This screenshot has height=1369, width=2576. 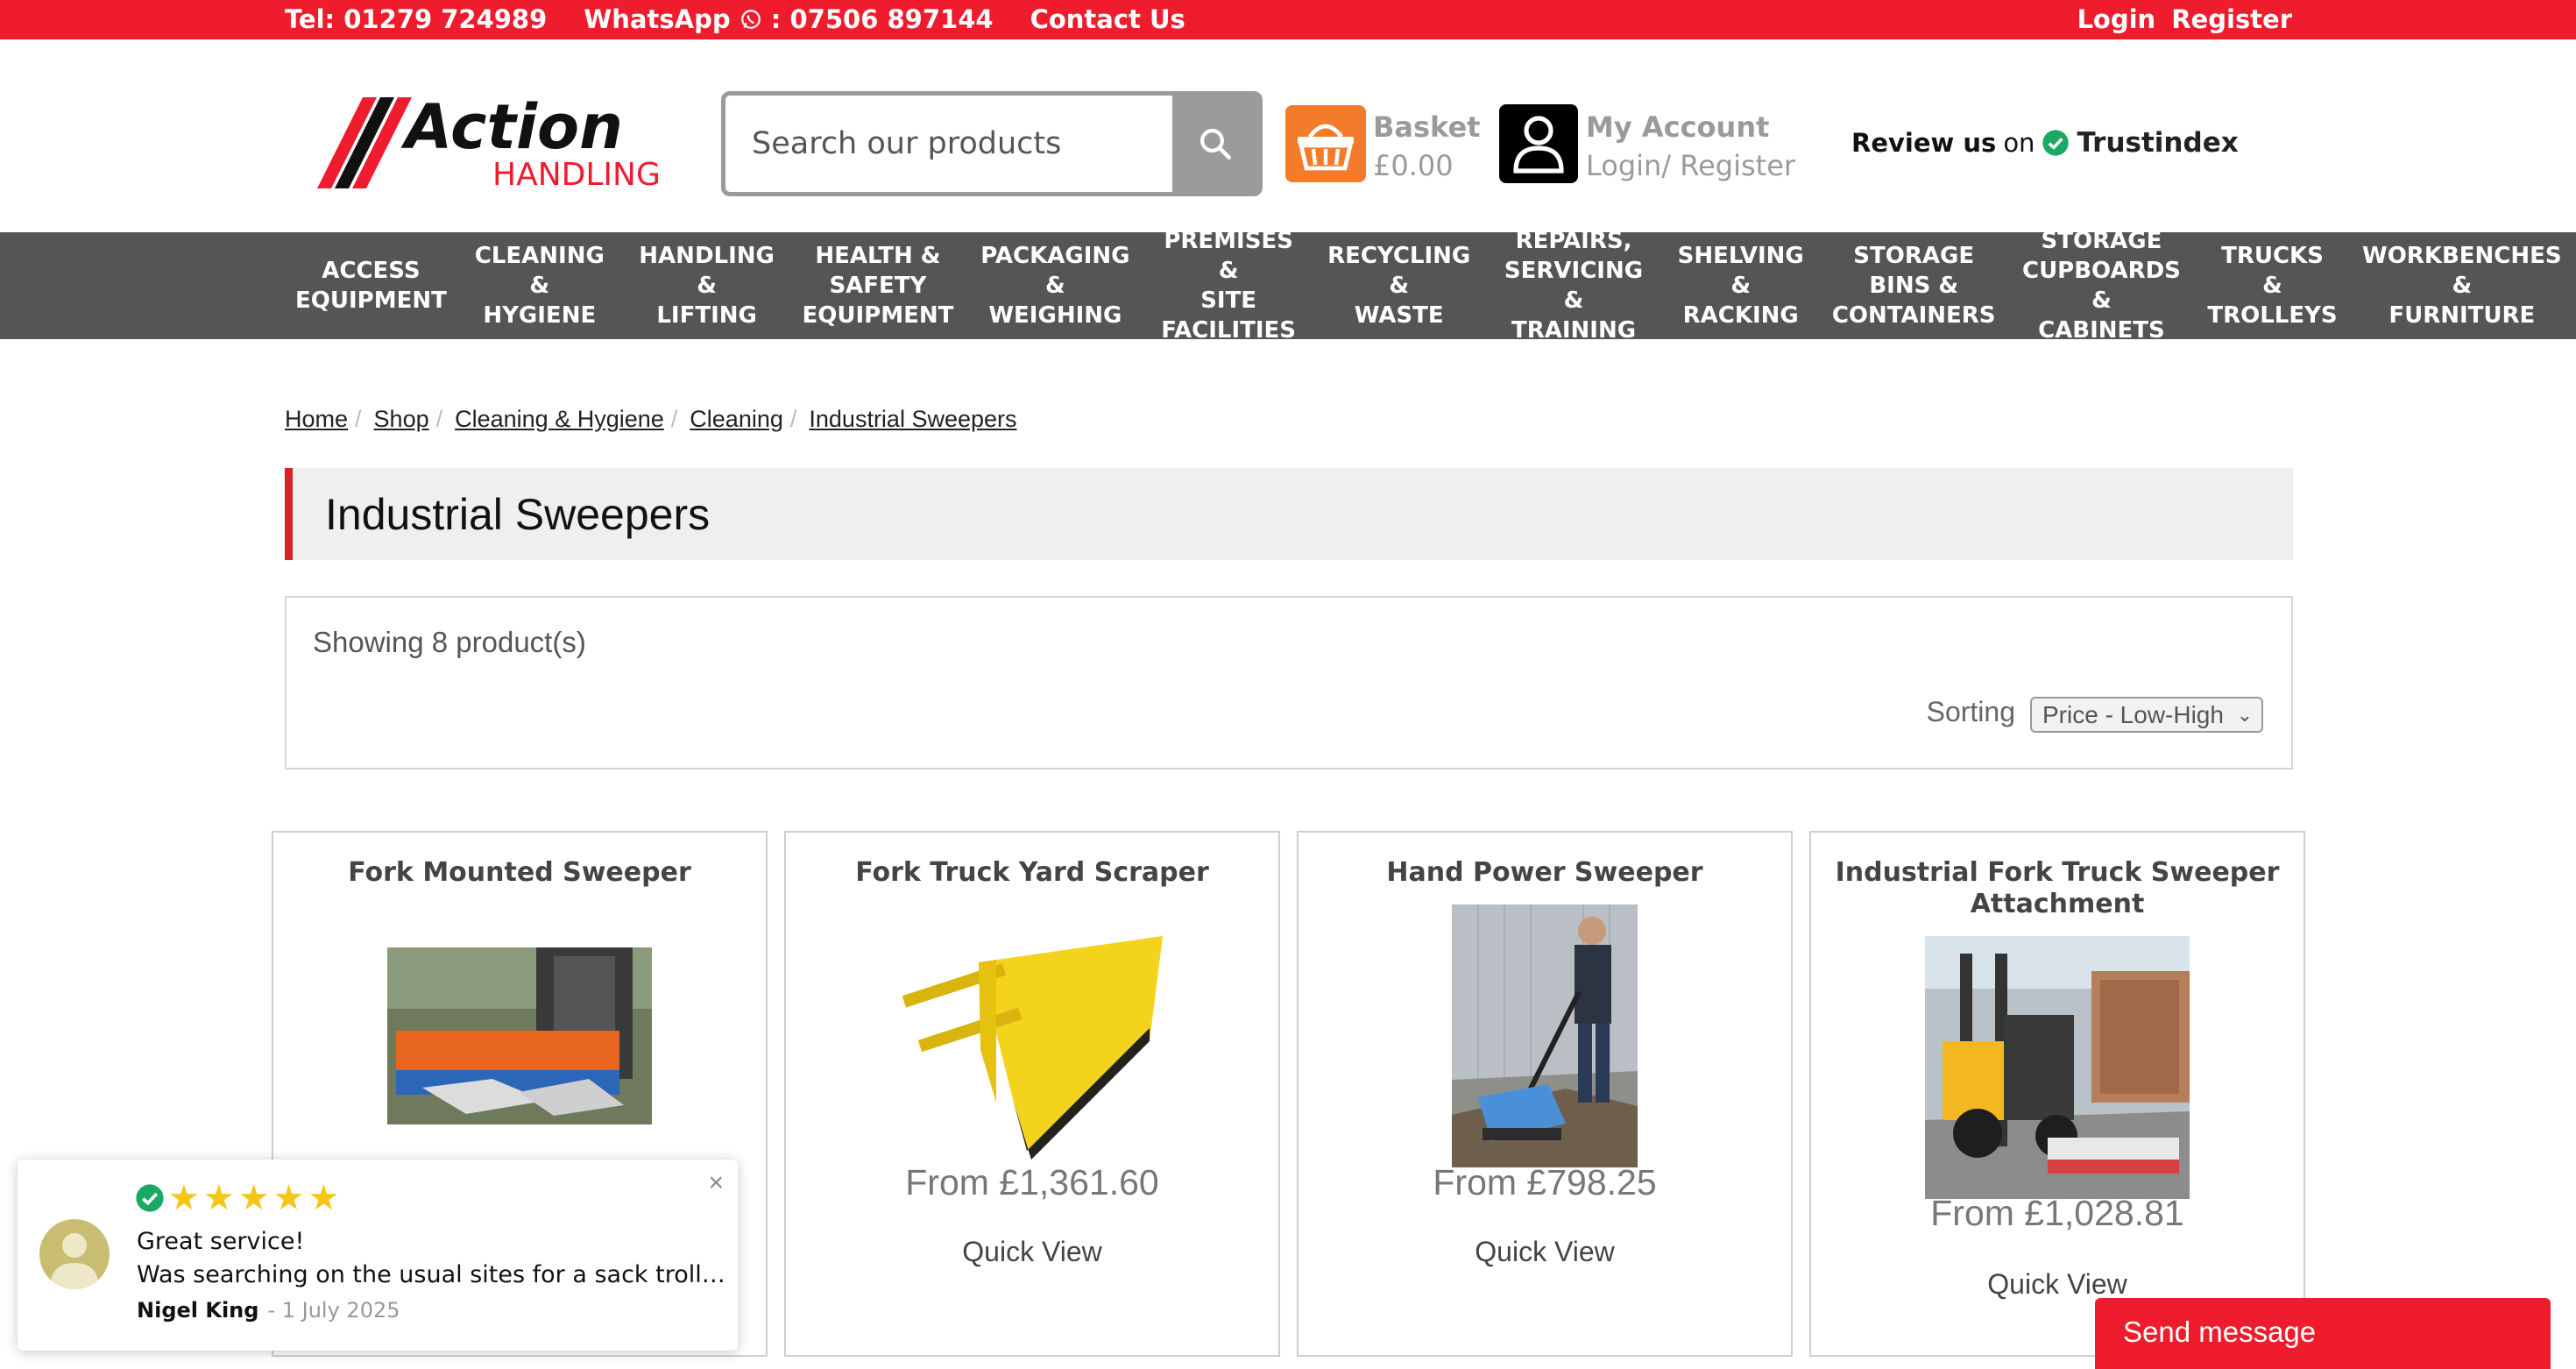 I want to click on review-author: Nigel King - 1 July 2025, so click(x=268, y=1310).